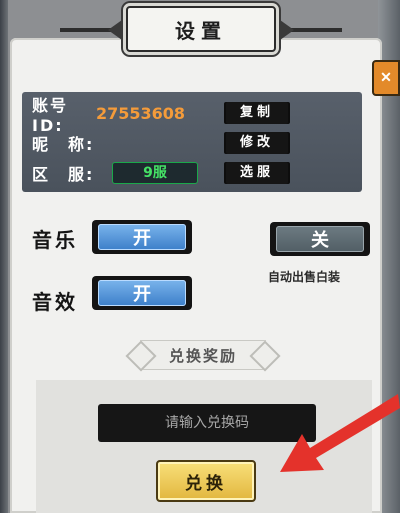  Describe the element at coordinates (206, 481) in the screenshot. I see `redeem-button: 兑换` at that location.